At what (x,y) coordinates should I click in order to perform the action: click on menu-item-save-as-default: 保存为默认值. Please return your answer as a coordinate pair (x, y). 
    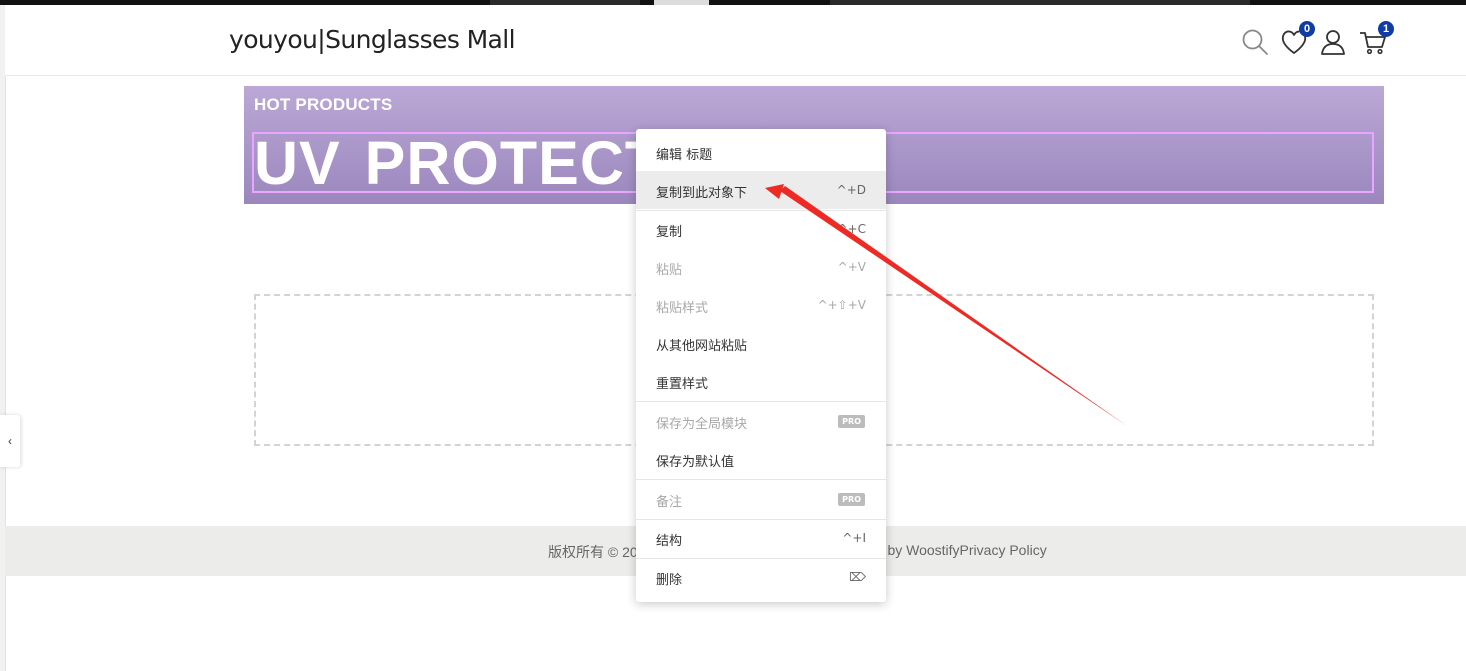
    Looking at the image, I should click on (761, 459).